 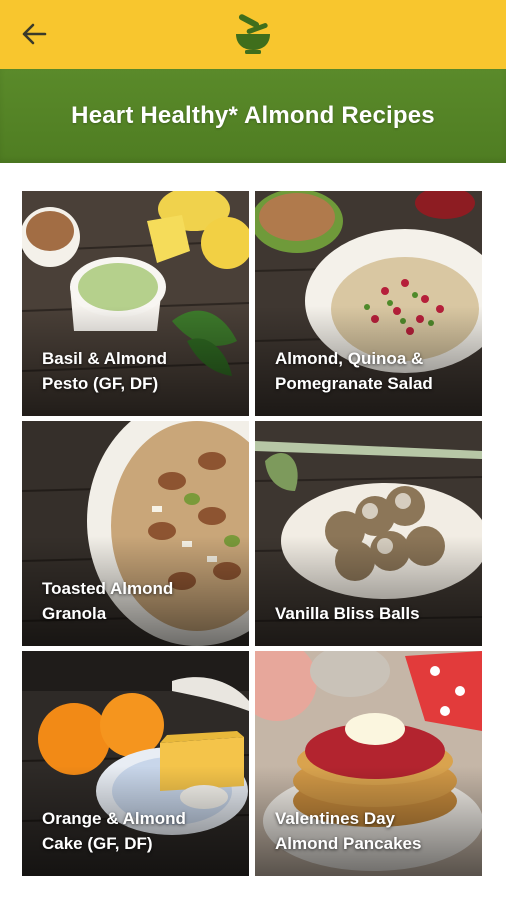 What do you see at coordinates (114, 831) in the screenshot?
I see `recipe-title: Orange & Almond Cake (GF, DF)` at bounding box center [114, 831].